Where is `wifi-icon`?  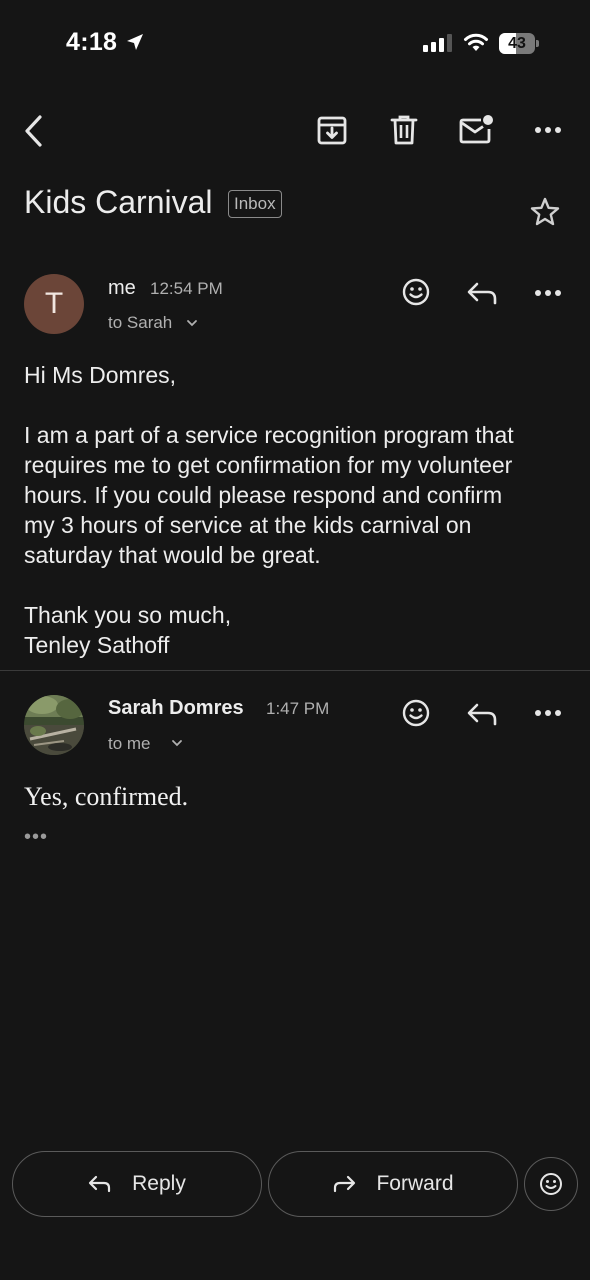 wifi-icon is located at coordinates (476, 42).